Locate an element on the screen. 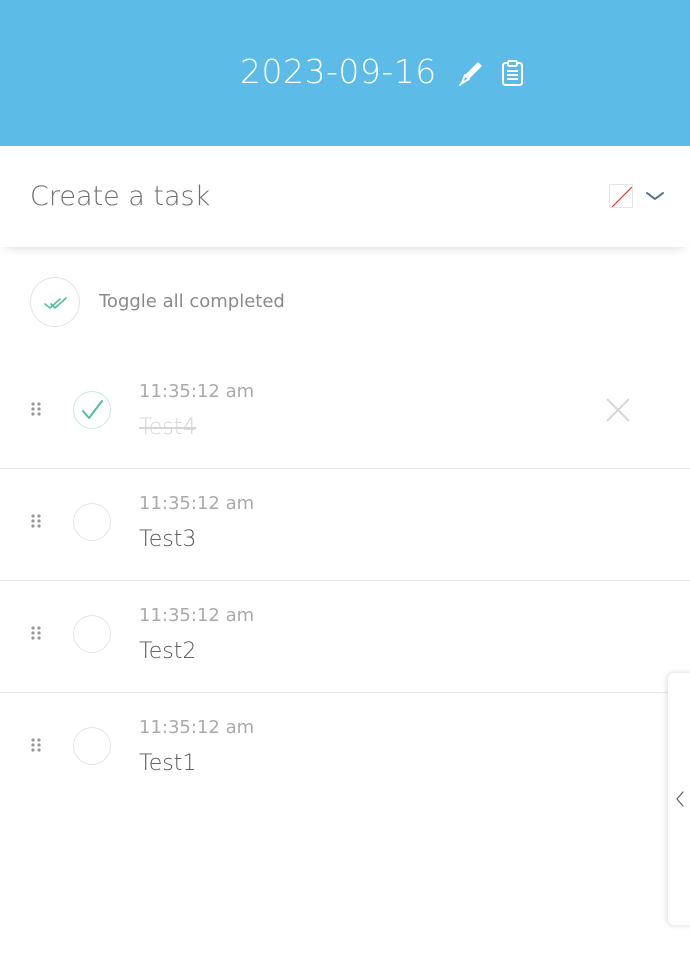  close-icon is located at coordinates (618, 410).